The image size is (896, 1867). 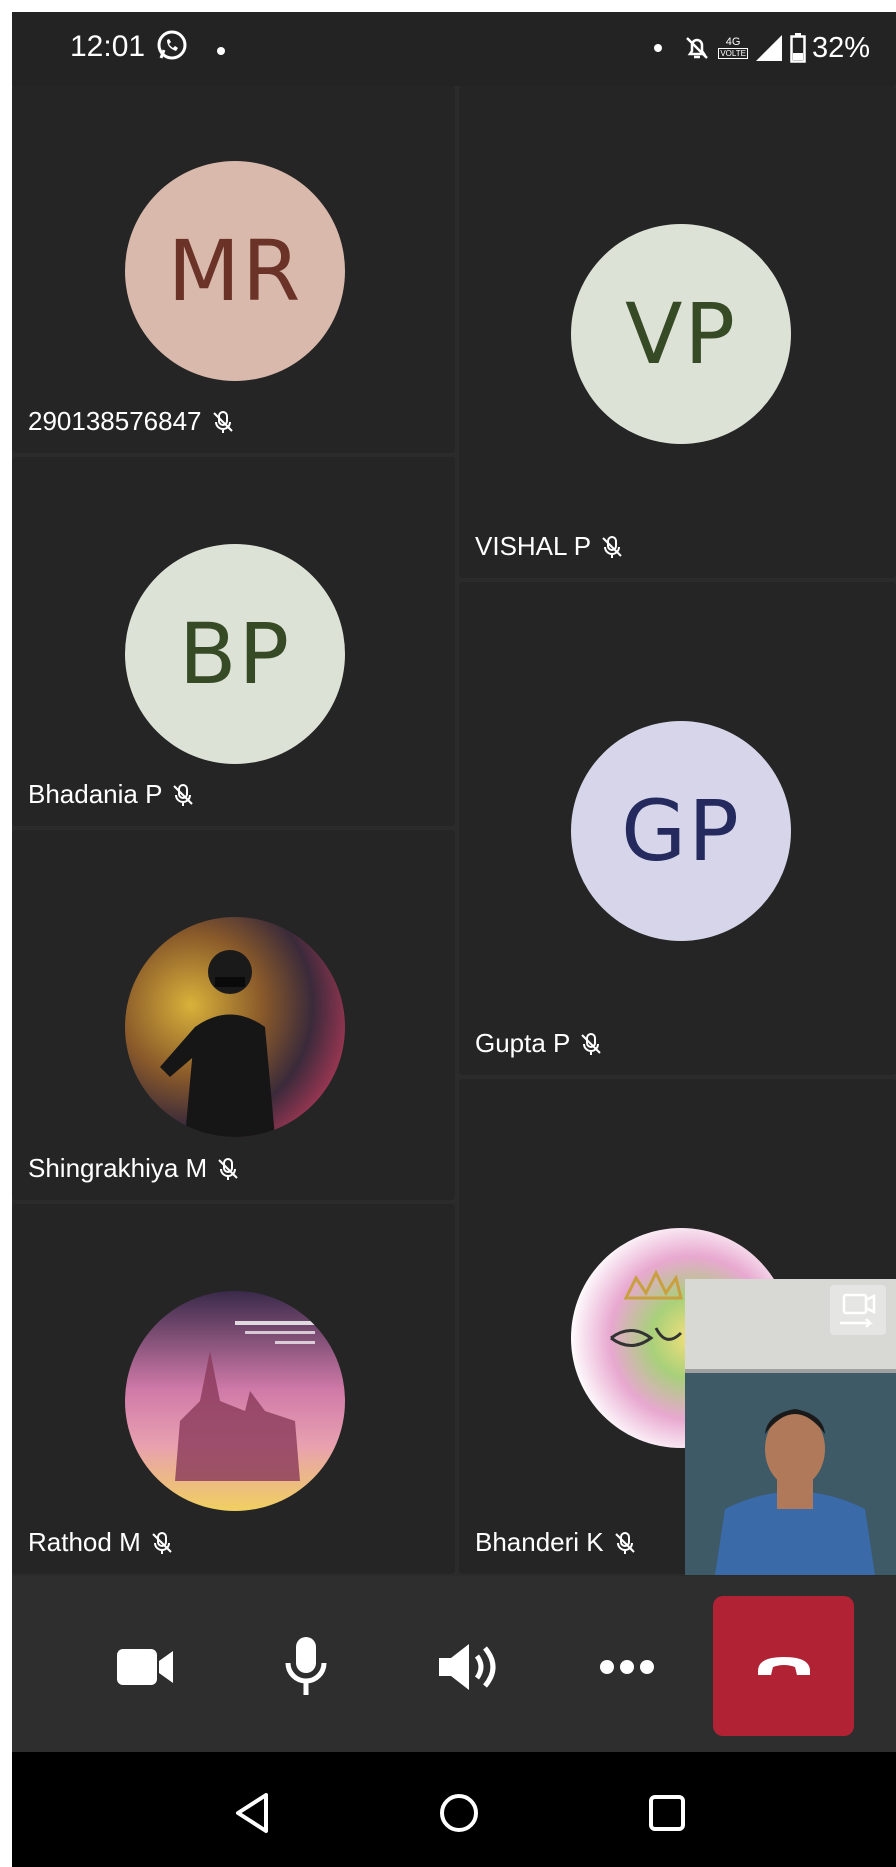 I want to click on participant-name-label: Bhadania P, so click(x=112, y=794).